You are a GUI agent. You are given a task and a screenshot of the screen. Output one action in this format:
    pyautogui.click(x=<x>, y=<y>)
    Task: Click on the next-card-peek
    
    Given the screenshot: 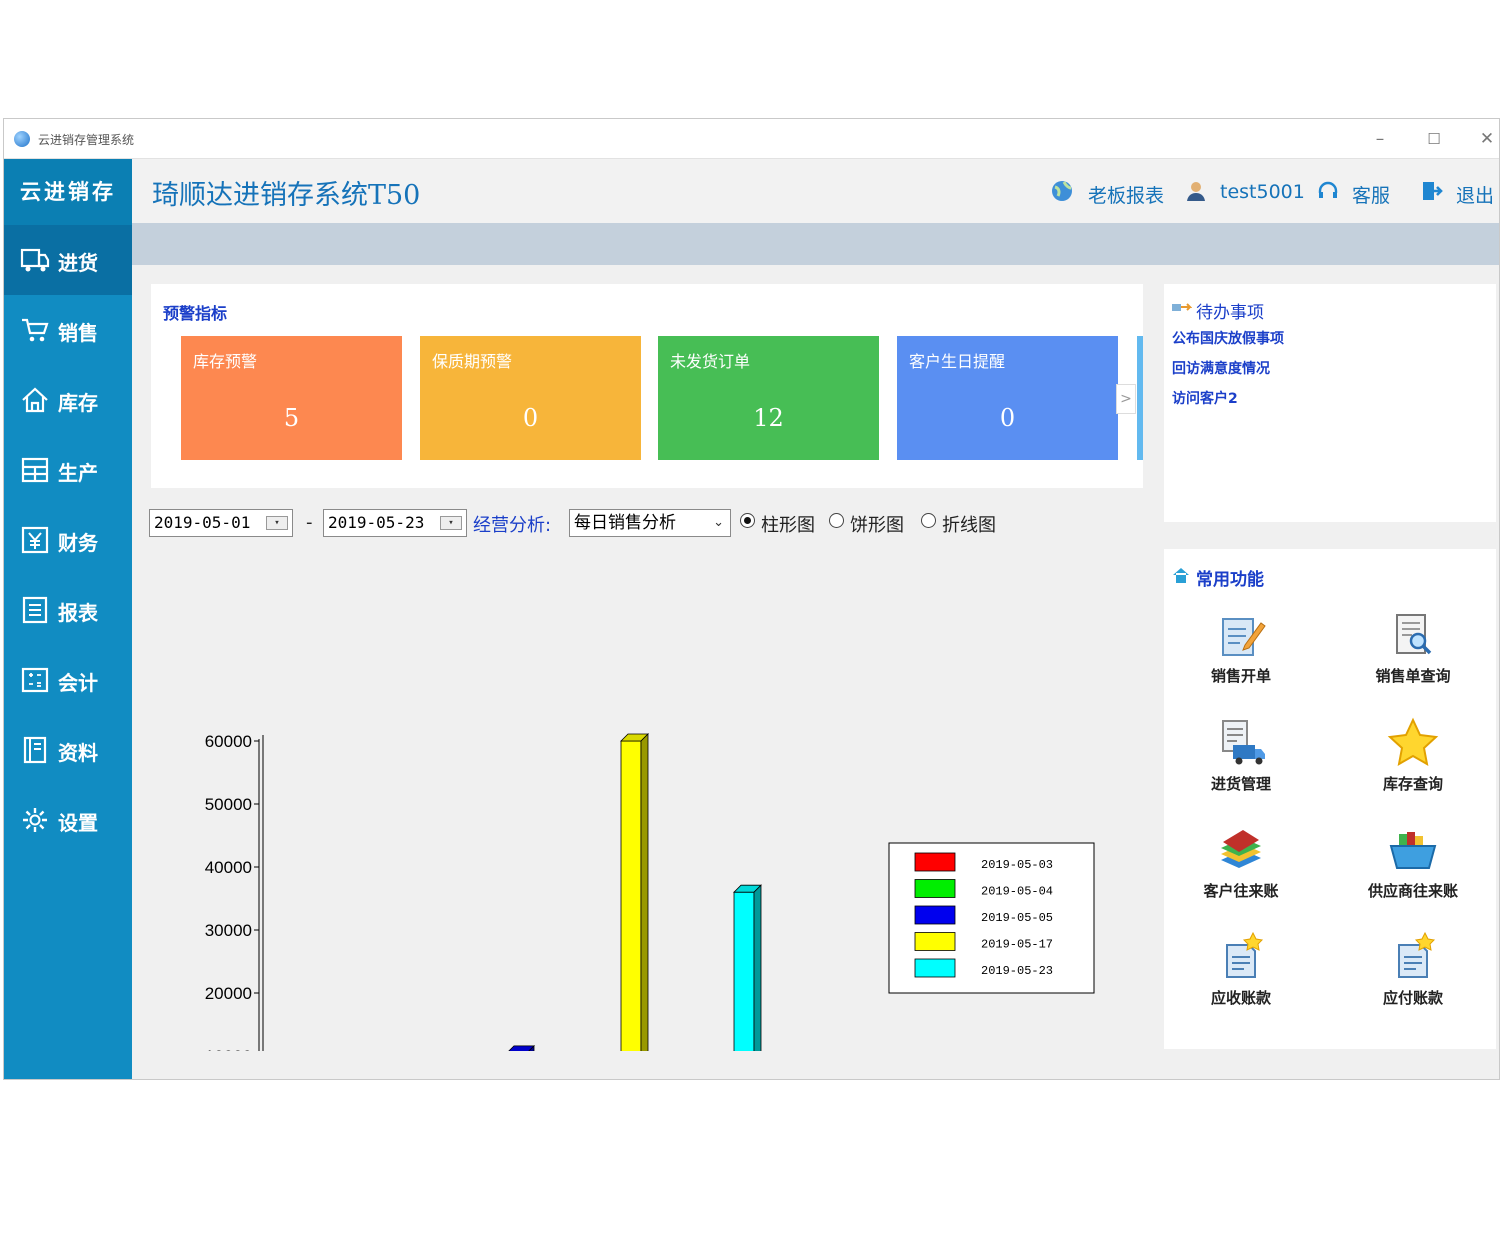 What is the action you would take?
    pyautogui.click(x=1140, y=398)
    